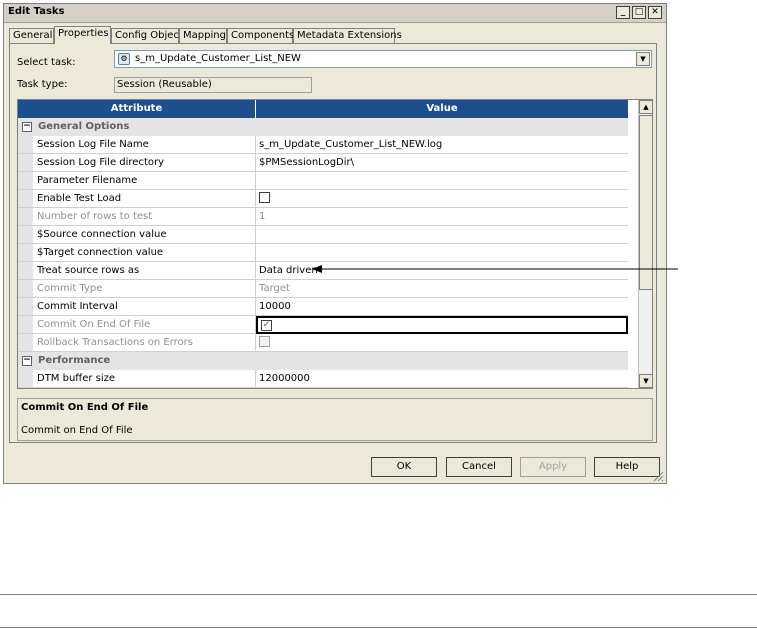  I want to click on tab-config-object: Config Object, so click(147, 35).